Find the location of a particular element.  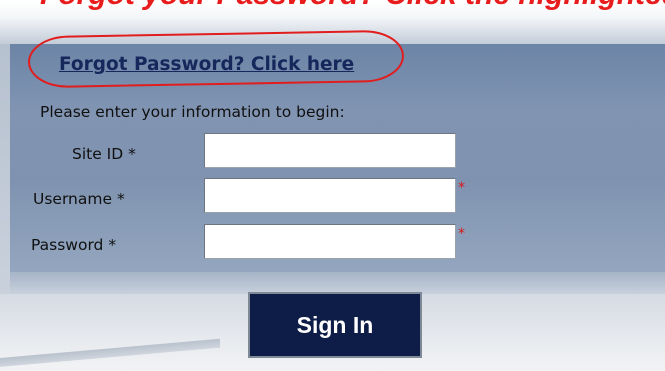

username-input is located at coordinates (330, 195).